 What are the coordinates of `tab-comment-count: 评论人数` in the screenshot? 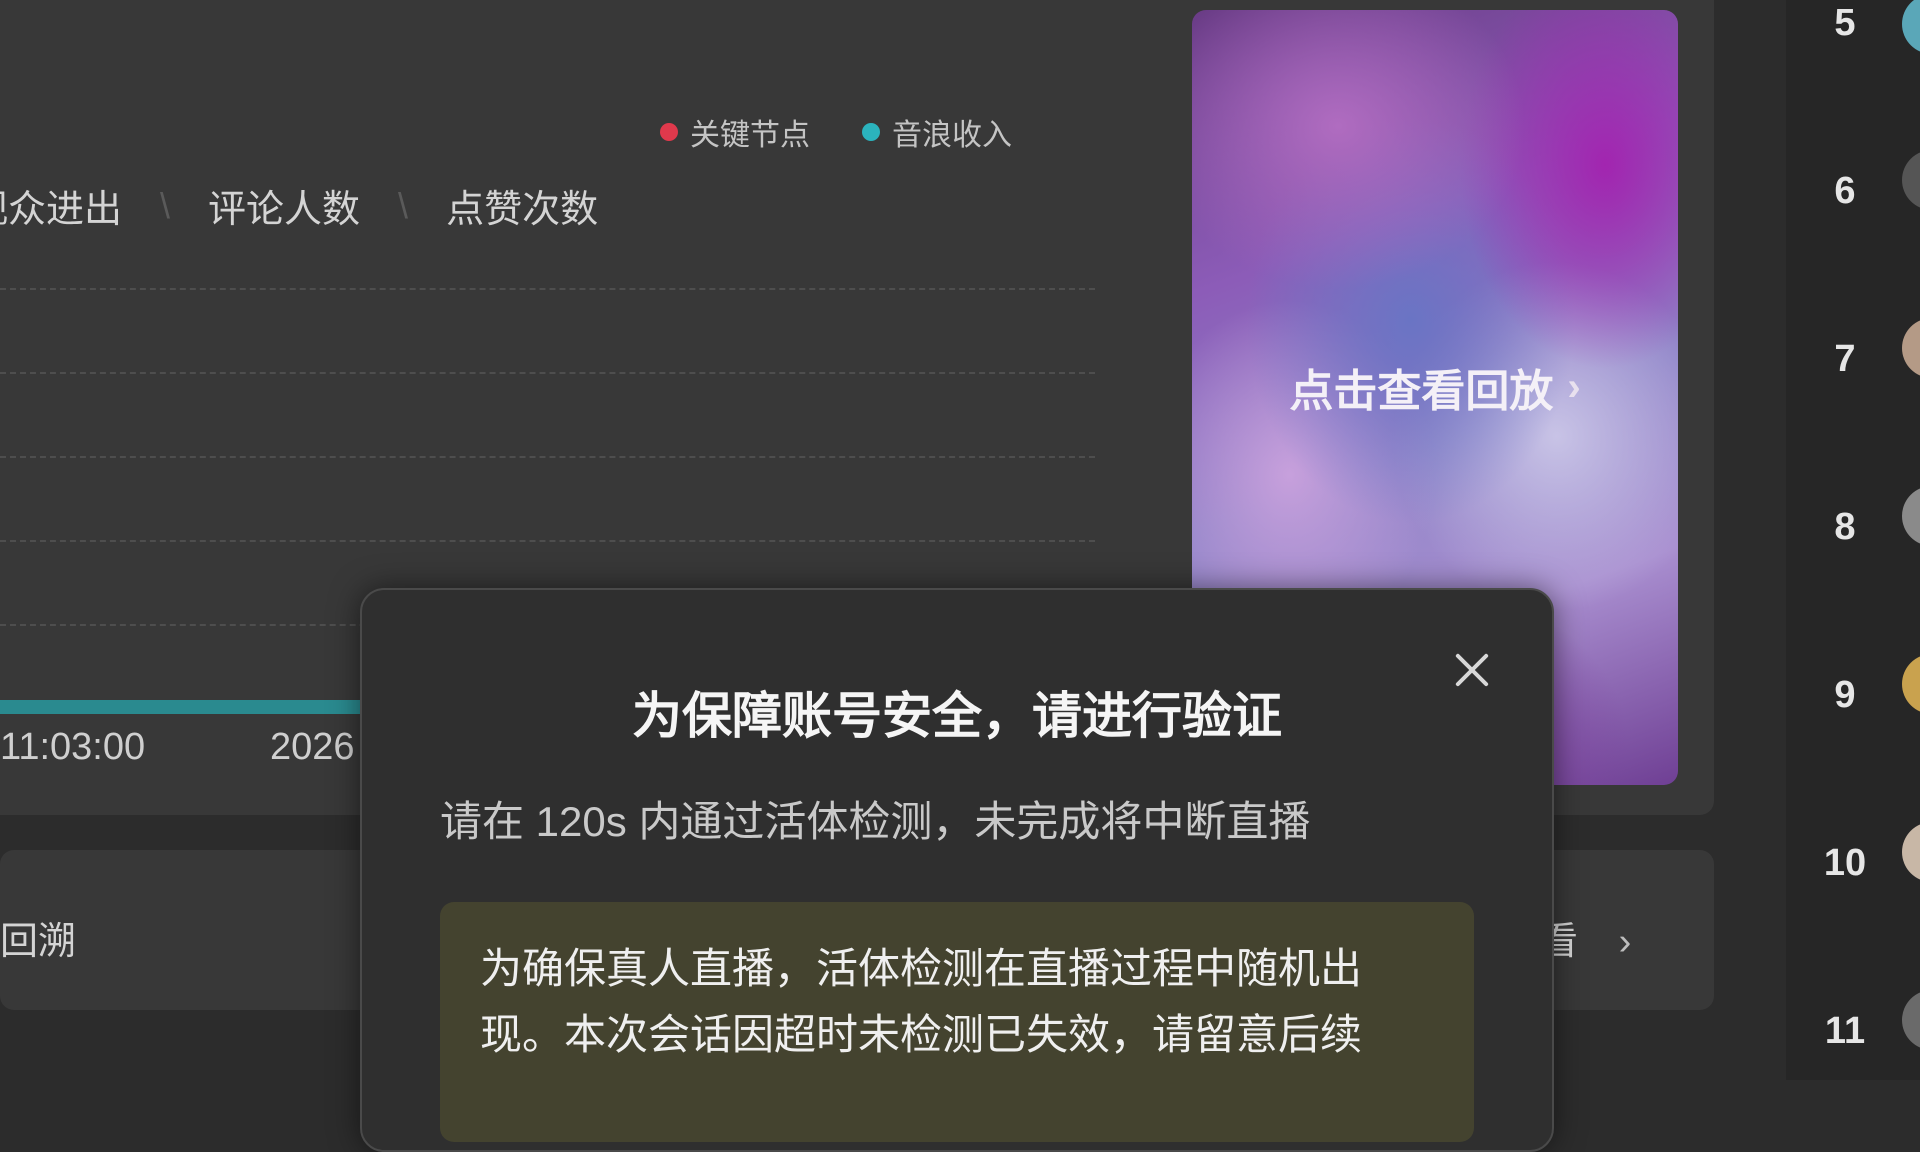 It's located at (284, 205).